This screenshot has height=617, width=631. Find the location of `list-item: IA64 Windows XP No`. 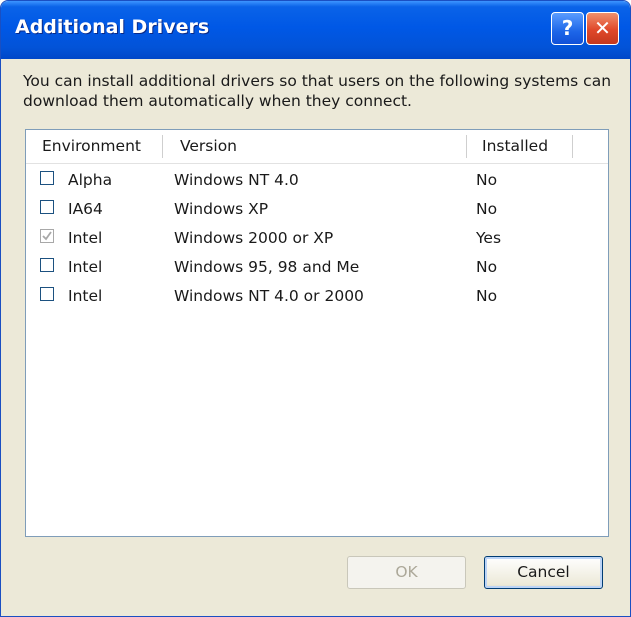

list-item: IA64 Windows XP No is located at coordinates (317, 209).